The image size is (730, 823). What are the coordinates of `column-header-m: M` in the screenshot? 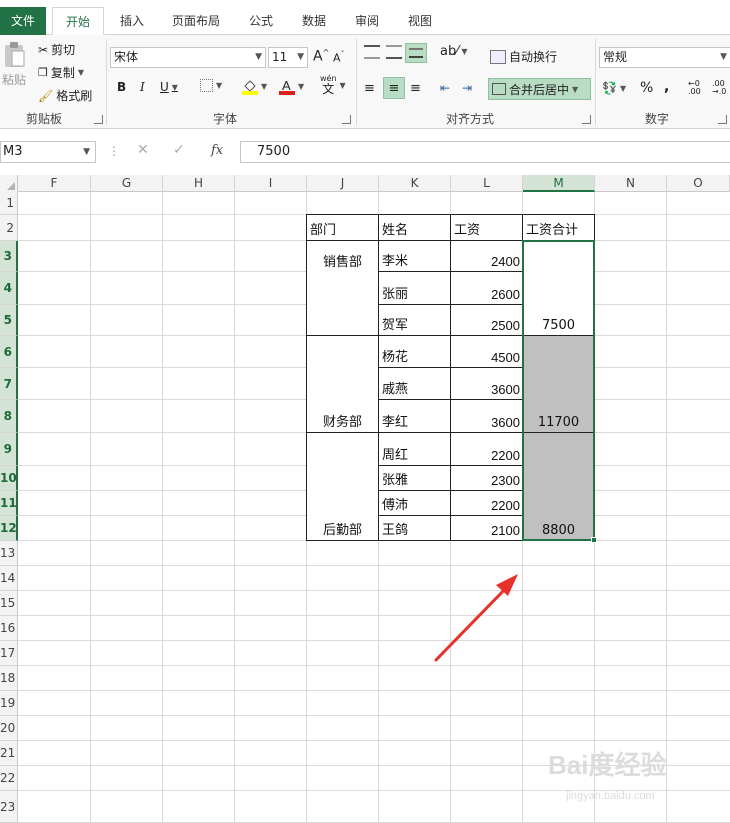 It's located at (559, 183).